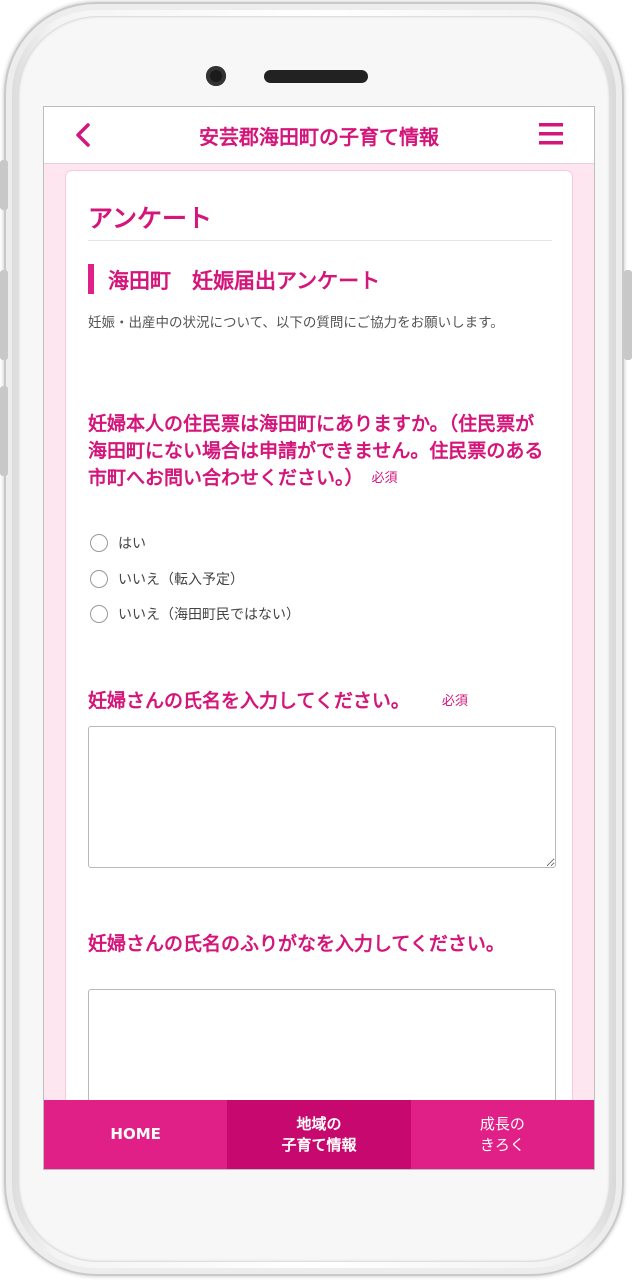 The width and height of the screenshot is (632, 1280). I want to click on question-furigana-text: 妊婦さんの氏名のふりがなを入力してください。, so click(296, 944).